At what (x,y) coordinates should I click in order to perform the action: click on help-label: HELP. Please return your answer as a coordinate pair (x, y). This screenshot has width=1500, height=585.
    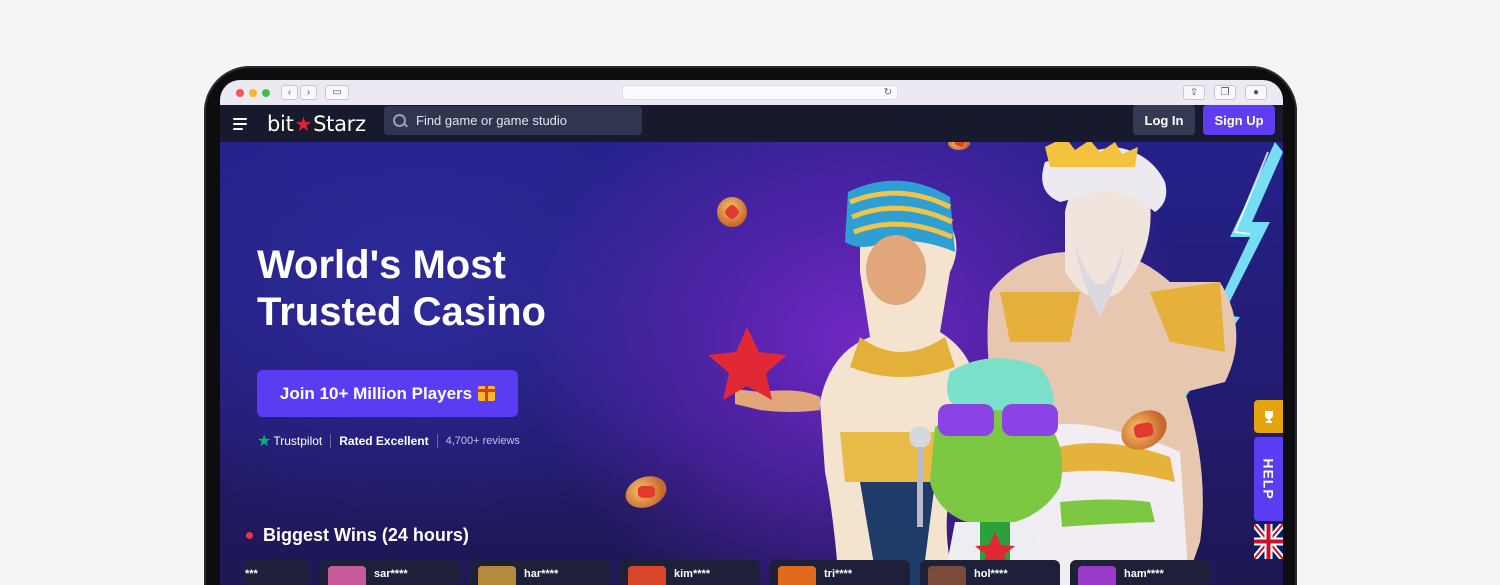
    Looking at the image, I should click on (1268, 479).